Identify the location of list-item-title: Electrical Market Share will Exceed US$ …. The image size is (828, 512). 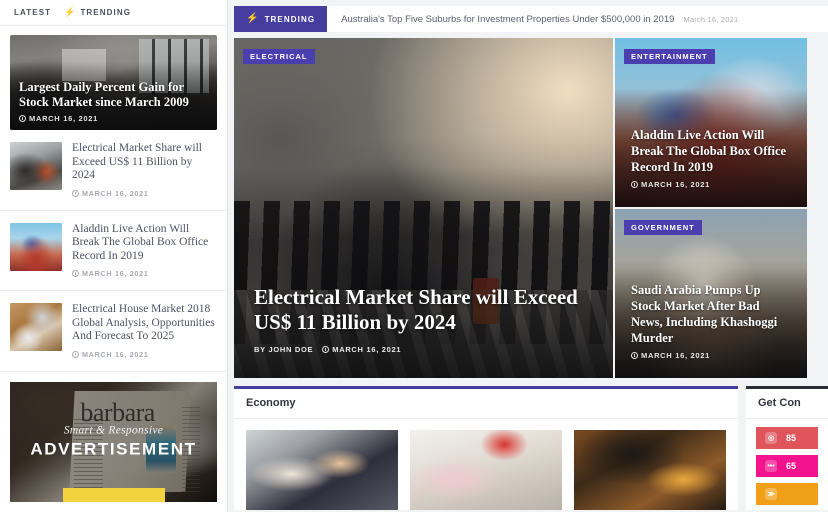
(144, 162).